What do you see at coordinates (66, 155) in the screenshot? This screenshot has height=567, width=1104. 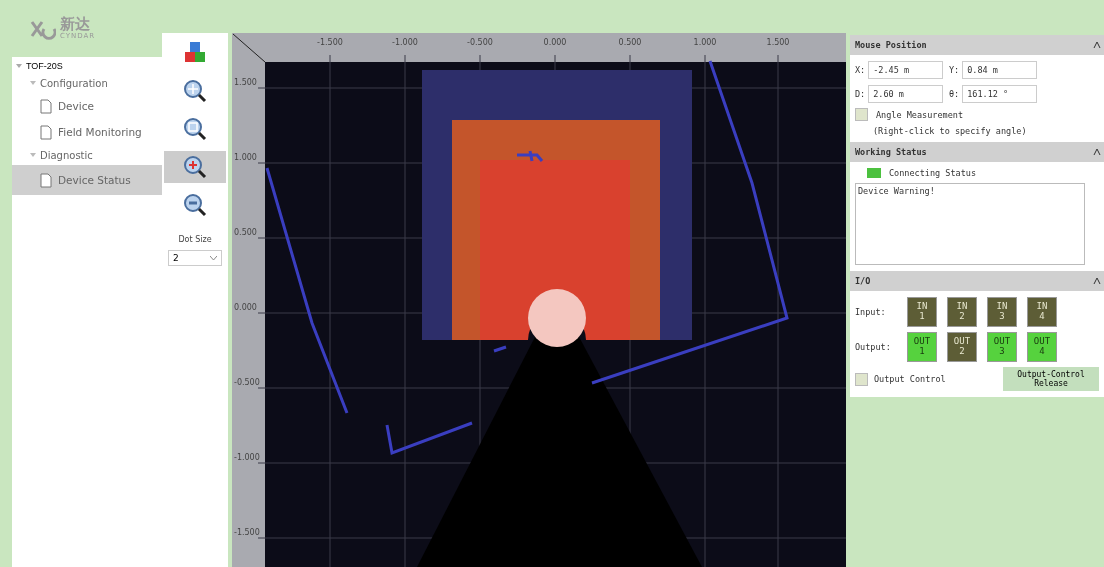 I see `tree-group: Diagnostic` at bounding box center [66, 155].